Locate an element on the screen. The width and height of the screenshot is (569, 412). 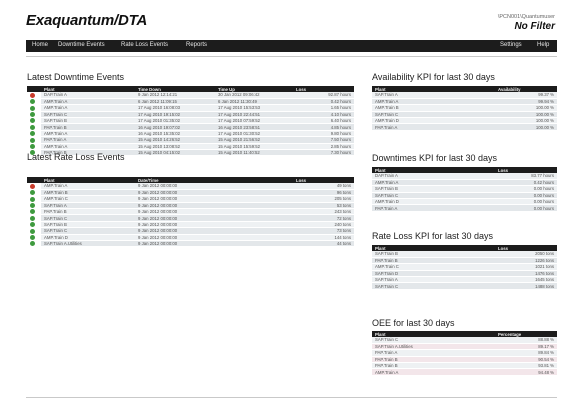
oee-section-title: OEE for last 30 days is located at coordinates (413, 323).